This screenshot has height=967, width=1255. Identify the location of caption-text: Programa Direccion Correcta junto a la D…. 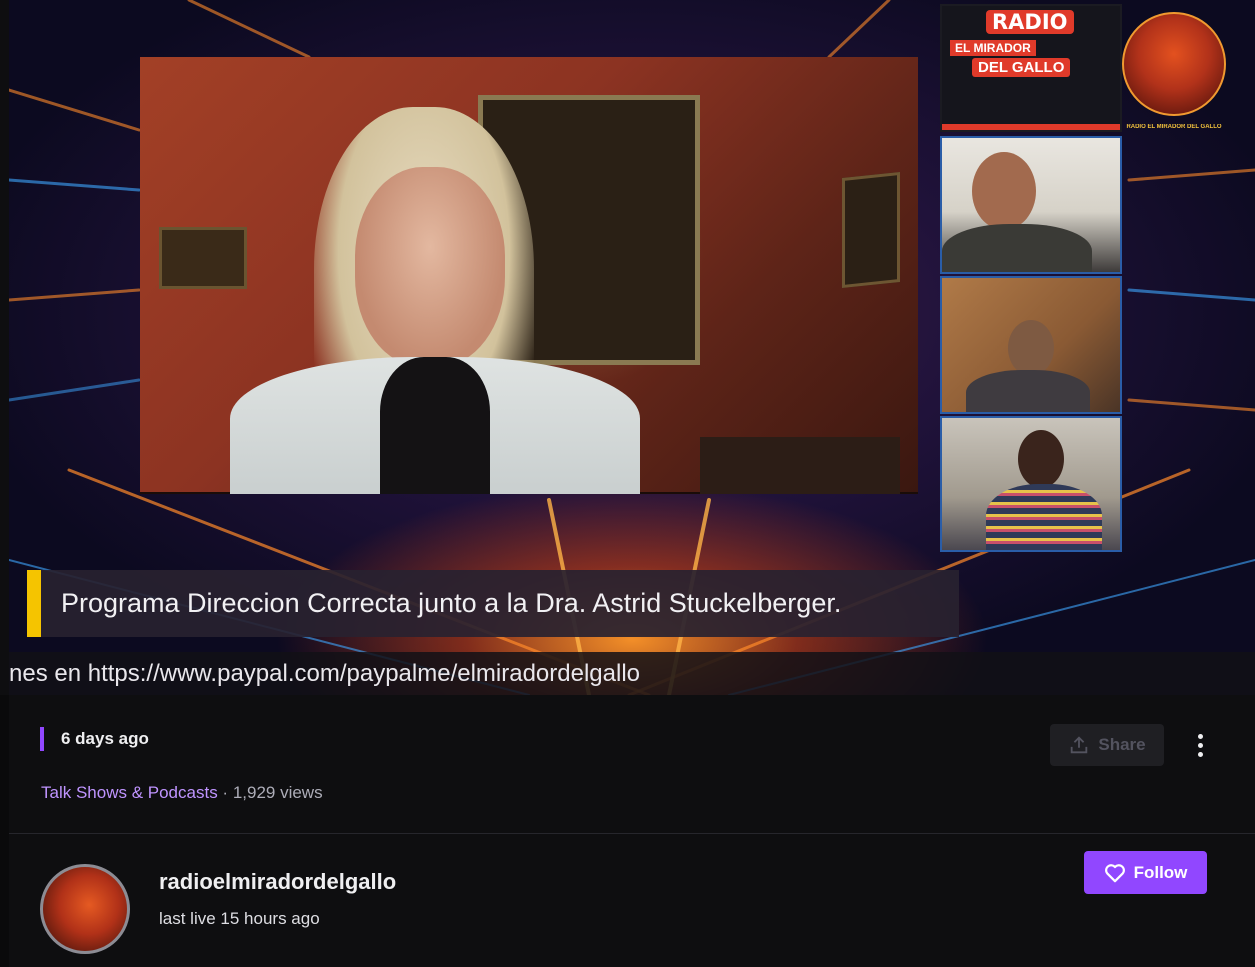
(451, 603).